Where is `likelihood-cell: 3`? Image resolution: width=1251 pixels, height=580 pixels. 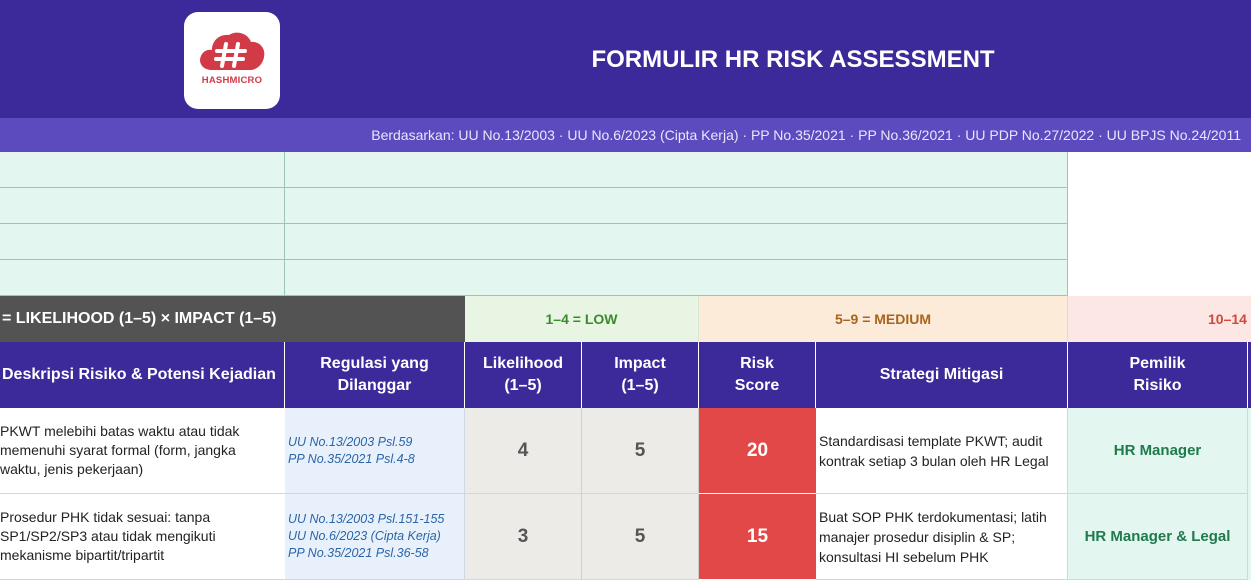 likelihood-cell: 3 is located at coordinates (523, 537).